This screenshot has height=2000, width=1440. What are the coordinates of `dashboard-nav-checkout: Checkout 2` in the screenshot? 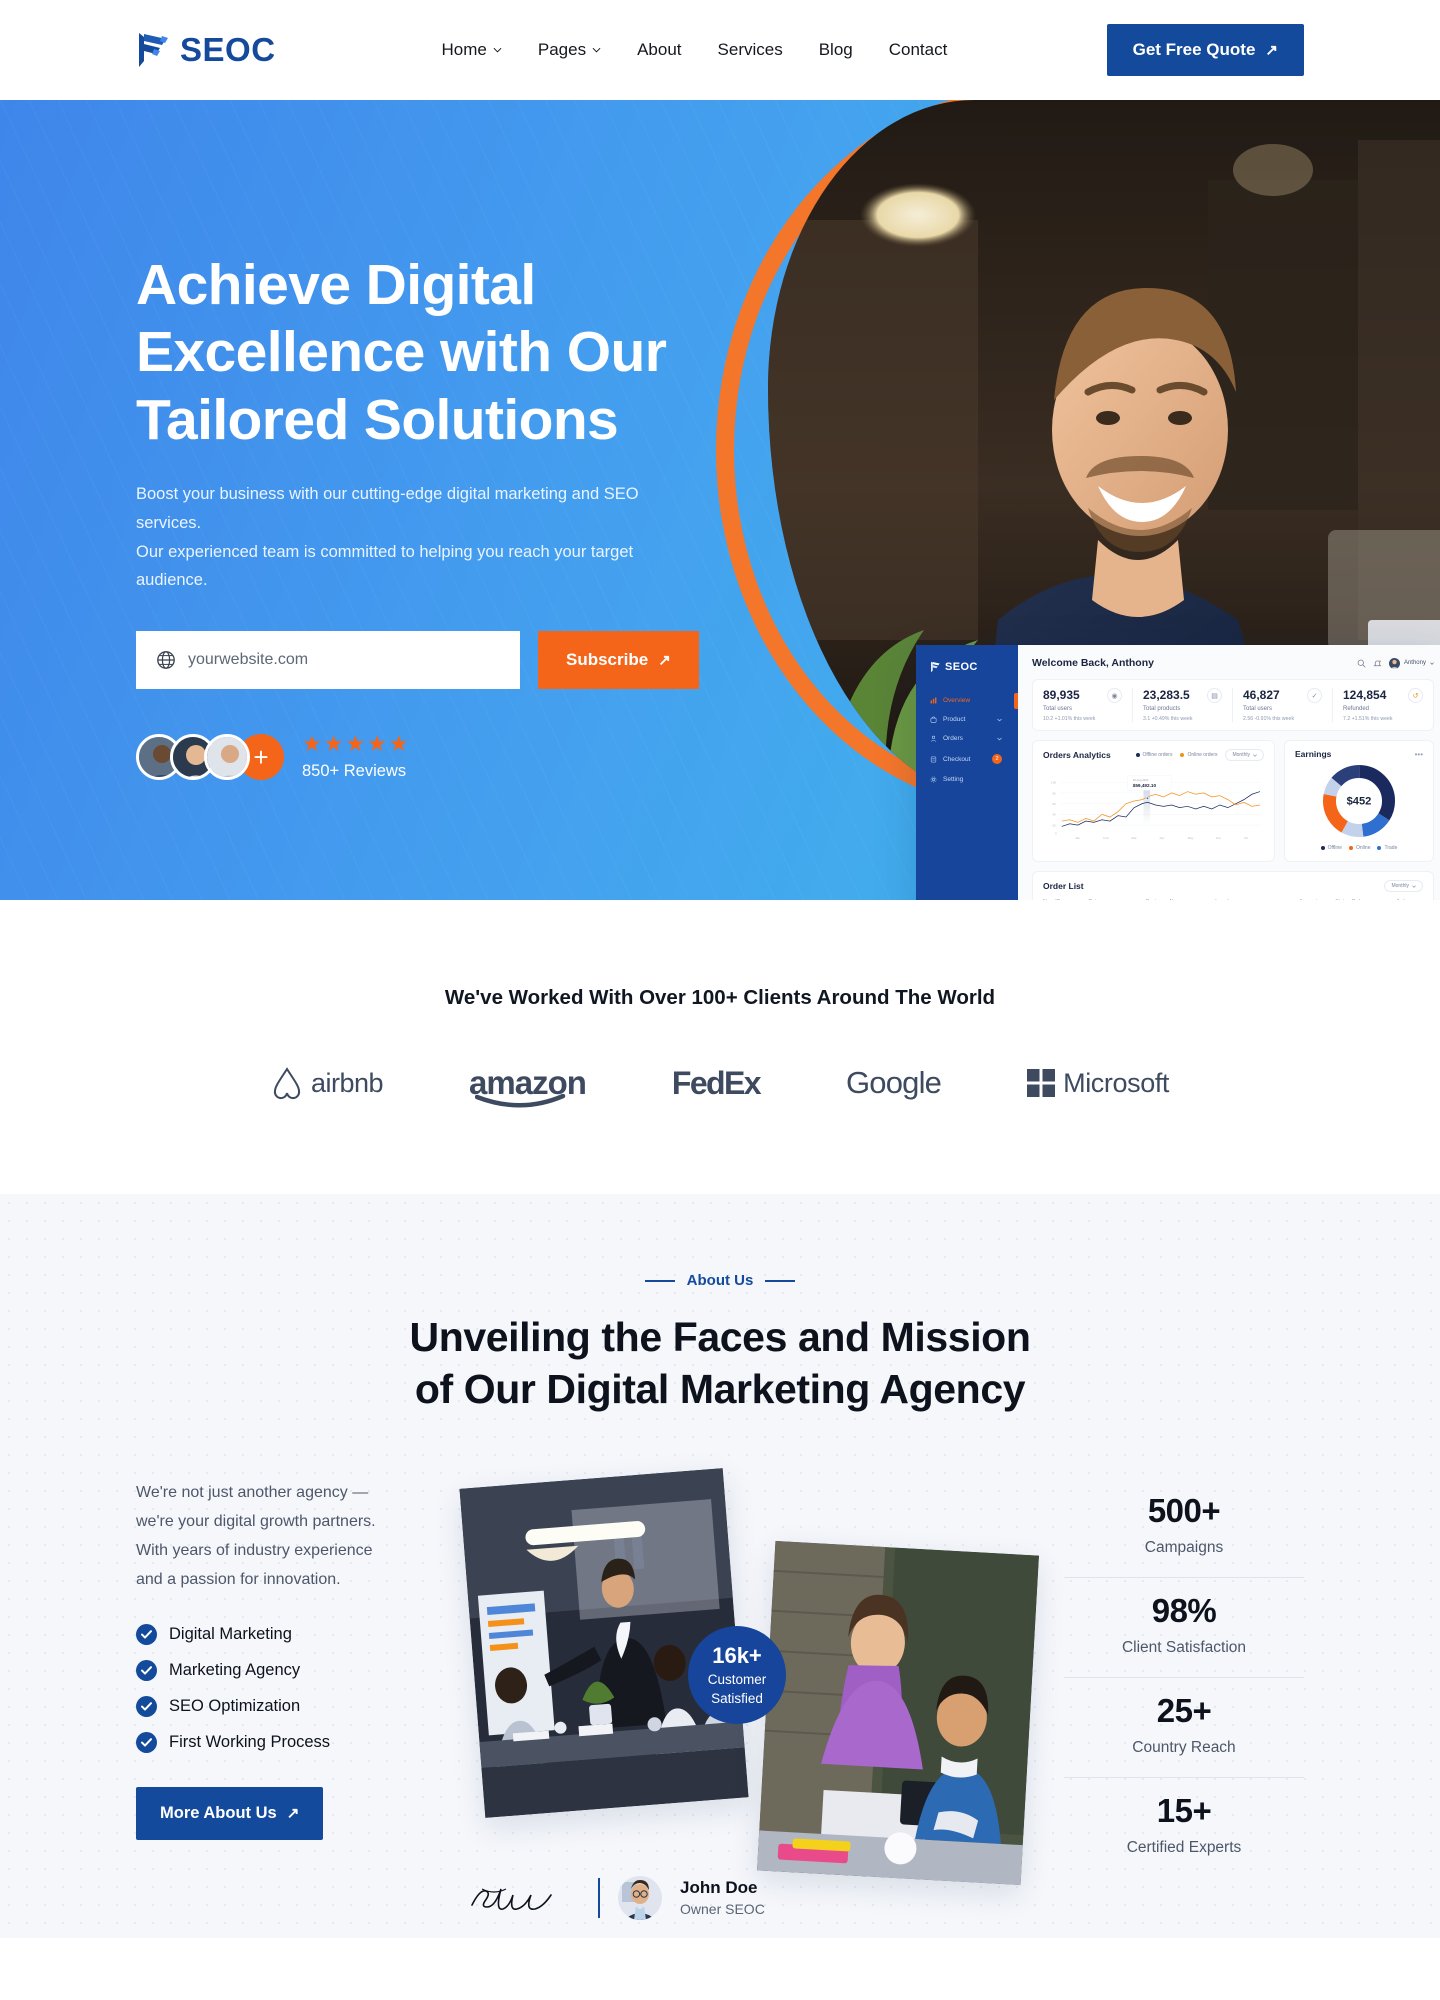 It's located at (967, 759).